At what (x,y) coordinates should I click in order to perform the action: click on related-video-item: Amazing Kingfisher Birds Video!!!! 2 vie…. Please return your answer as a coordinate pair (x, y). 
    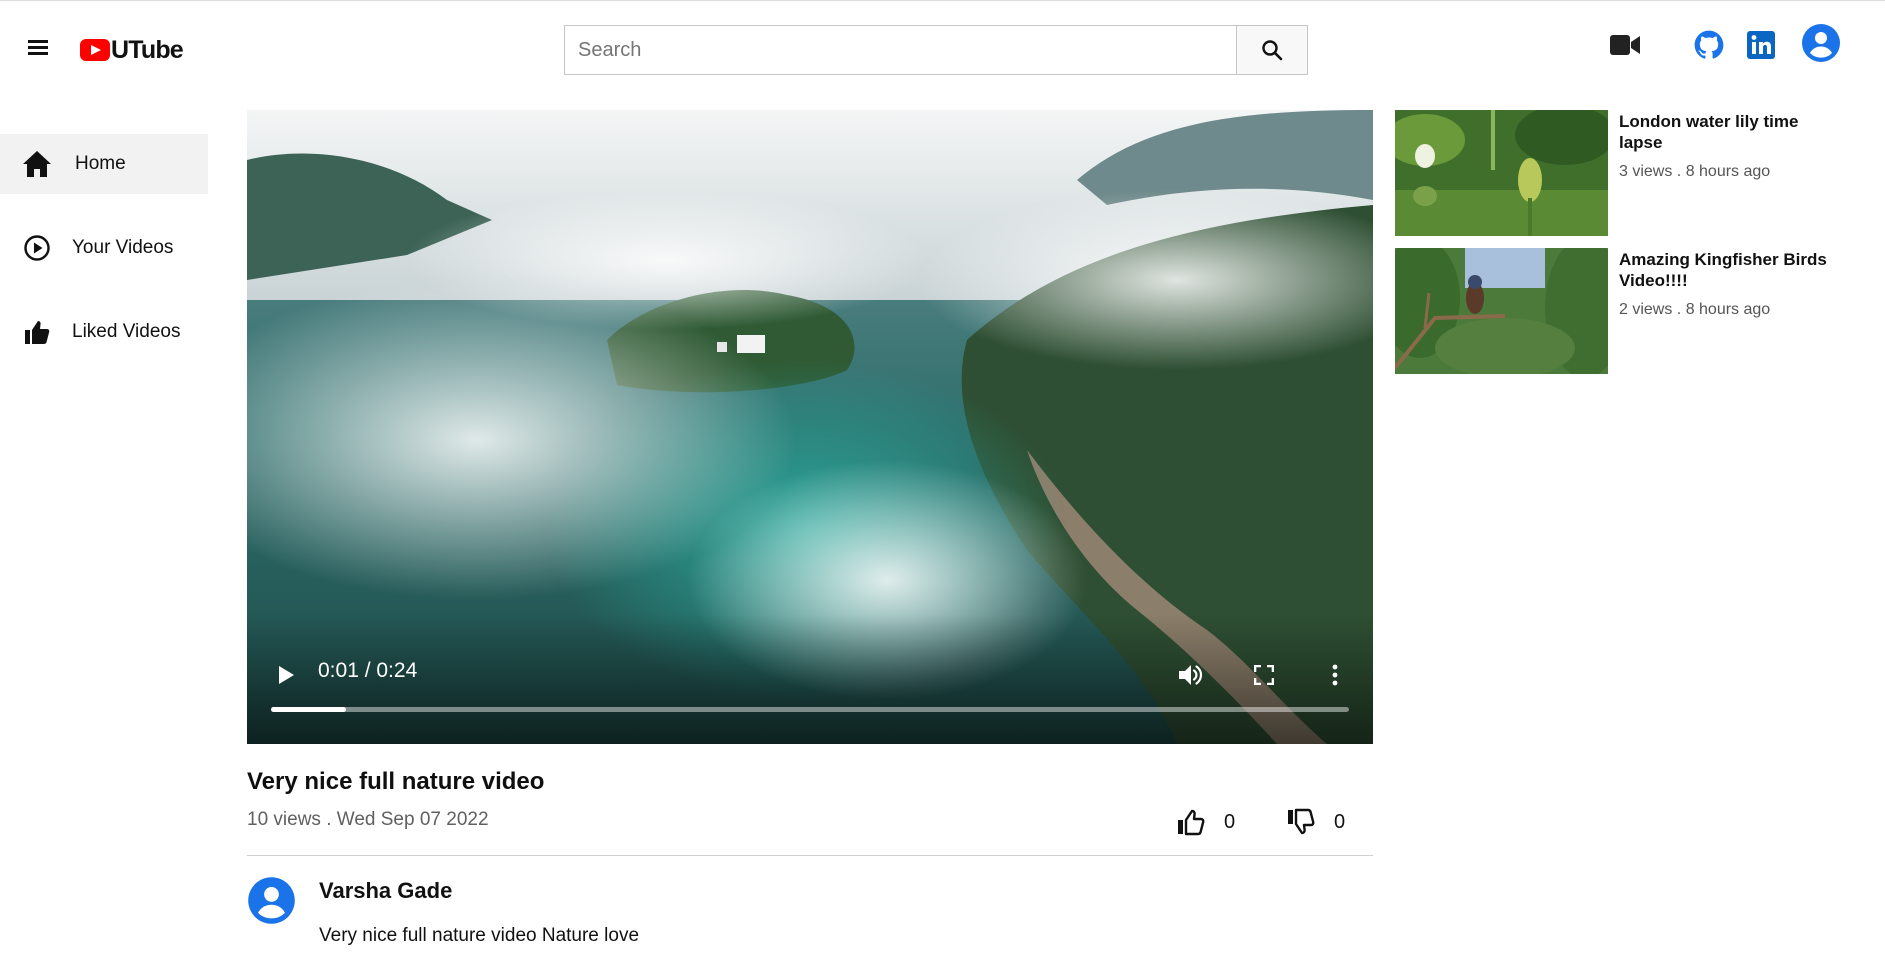
    Looking at the image, I should click on (1615, 311).